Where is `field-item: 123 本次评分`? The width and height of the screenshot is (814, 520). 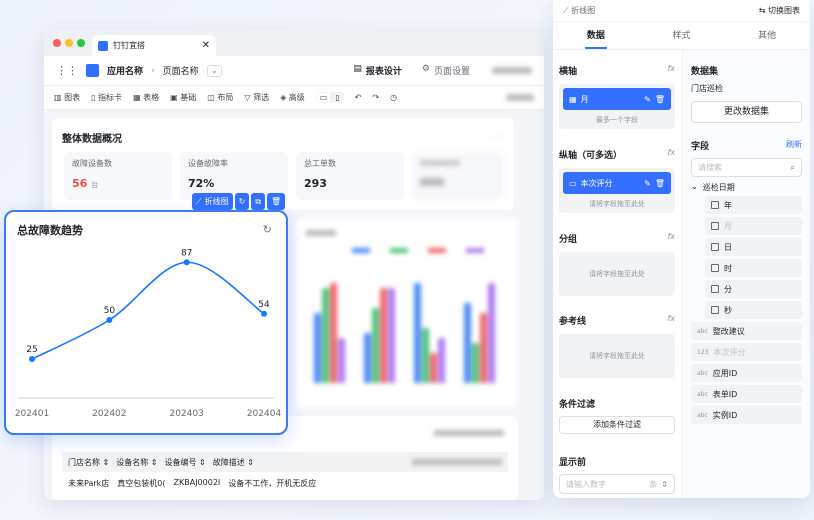 field-item: 123 本次评分 is located at coordinates (746, 352).